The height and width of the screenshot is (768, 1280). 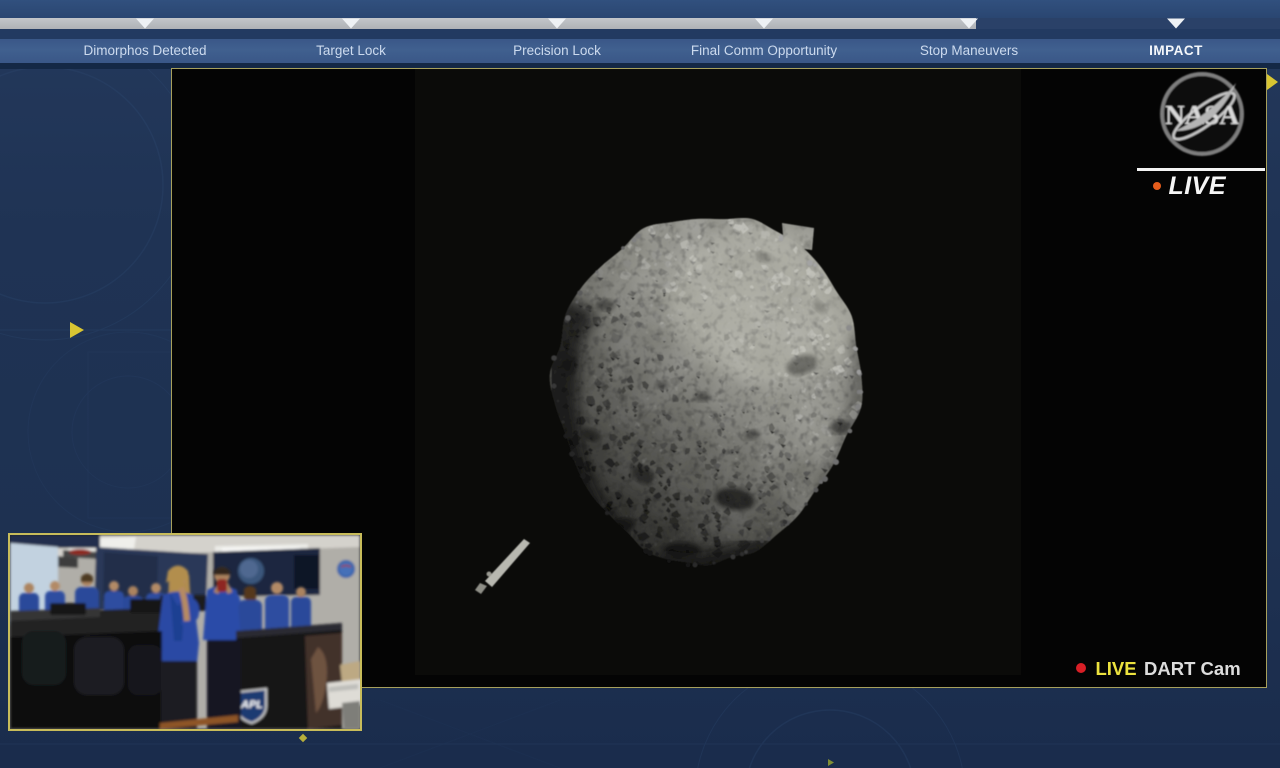 What do you see at coordinates (1202, 115) in the screenshot?
I see `svg-text: NASA` at bounding box center [1202, 115].